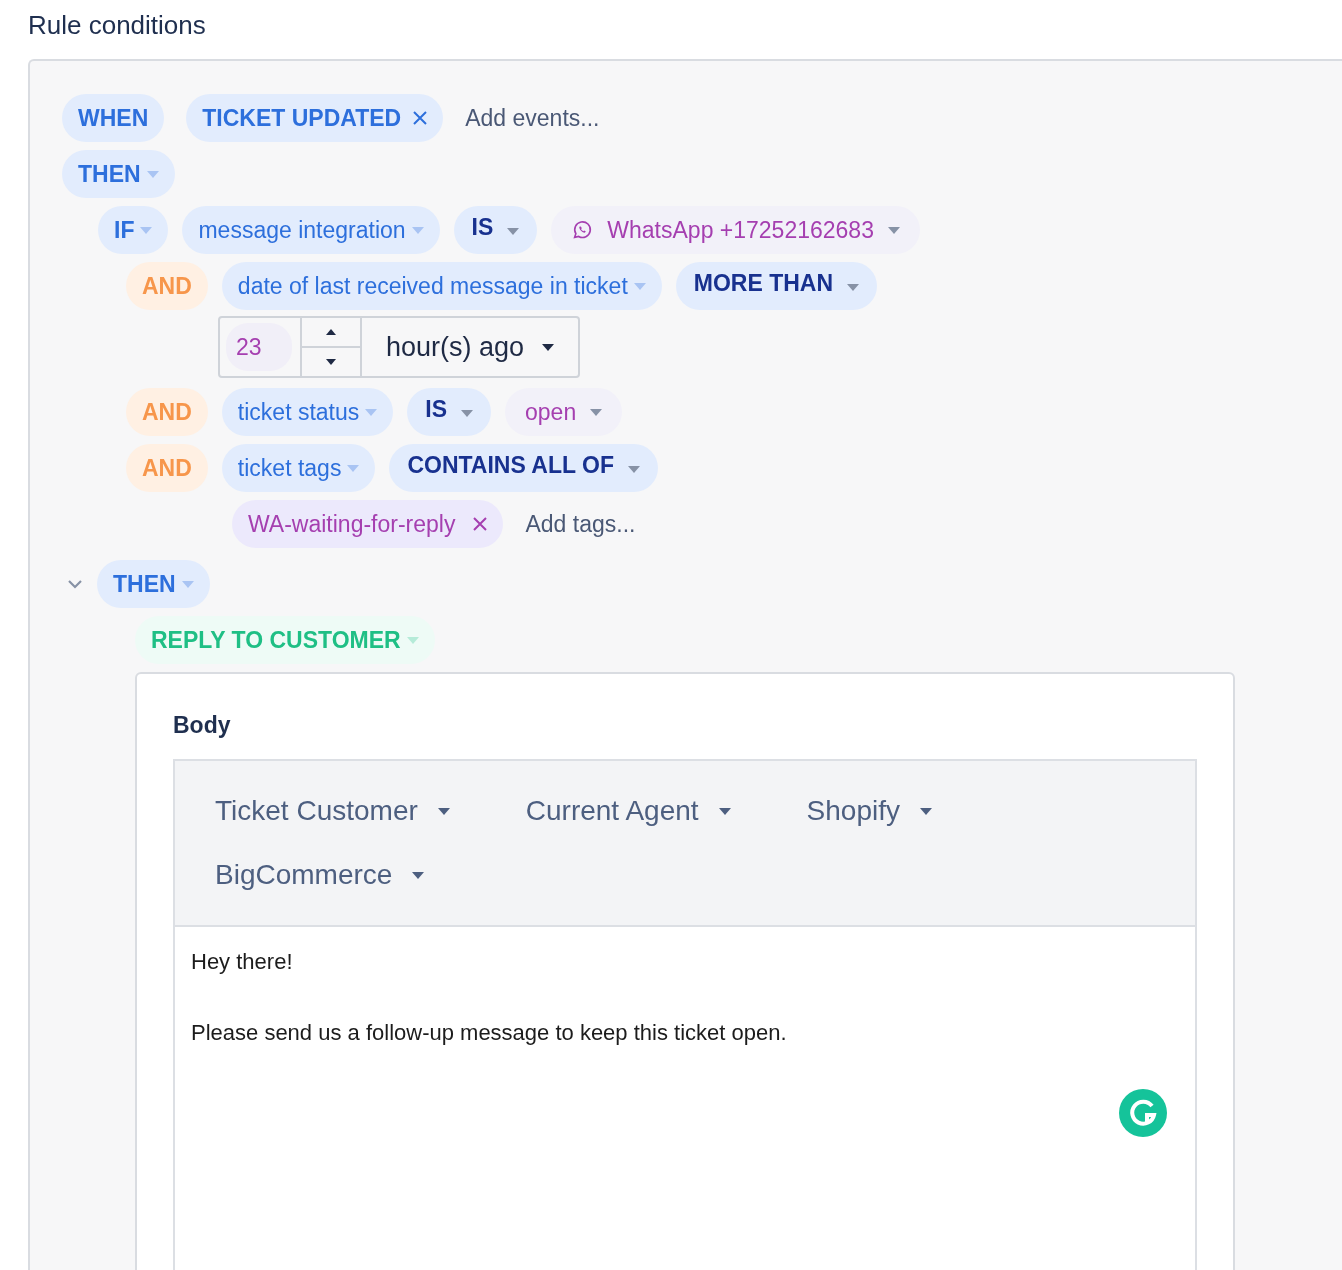  Describe the element at coordinates (259, 347) in the screenshot. I see `amount-field: 23` at that location.